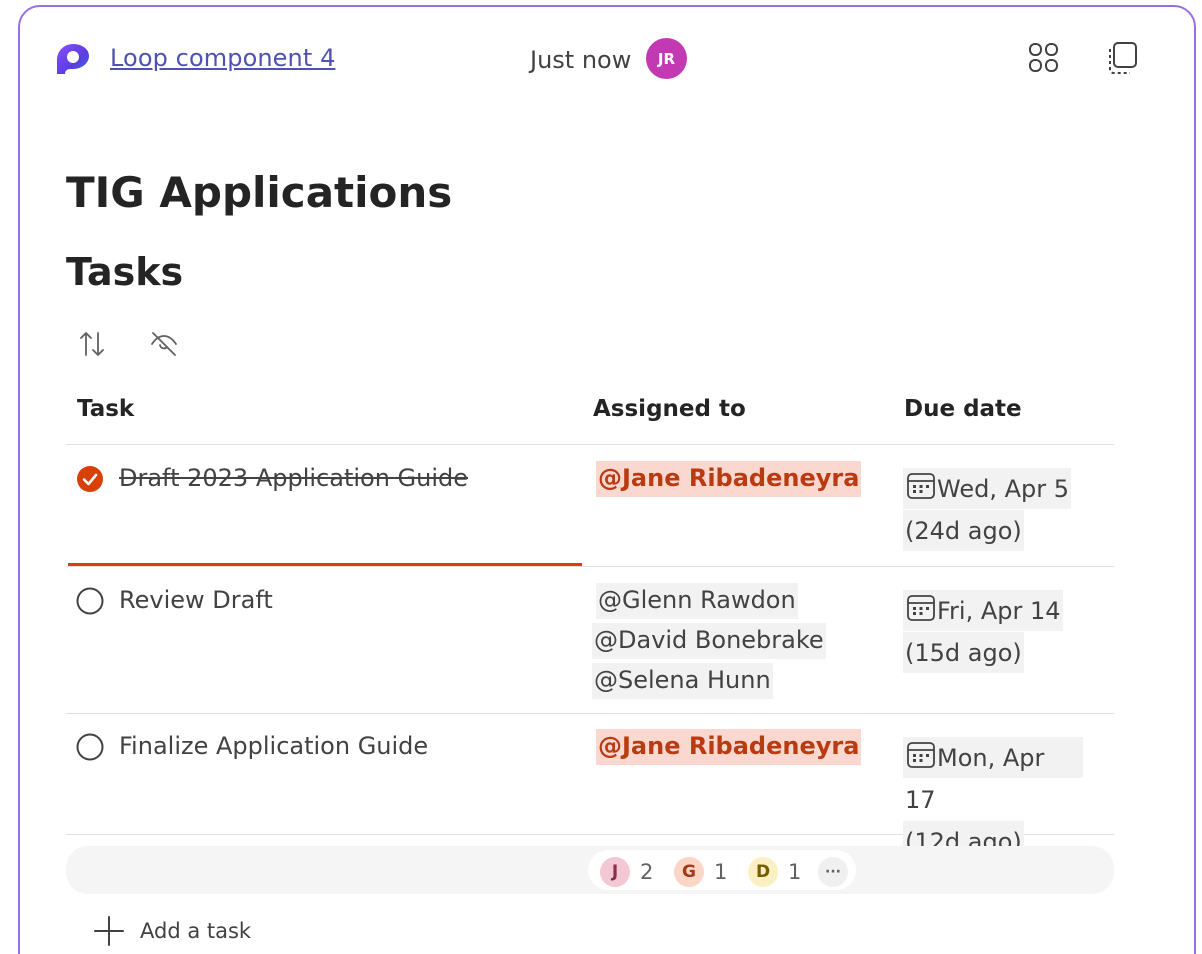 The image size is (1202, 954). What do you see at coordinates (1122, 58) in the screenshot?
I see `copy-component-icon` at bounding box center [1122, 58].